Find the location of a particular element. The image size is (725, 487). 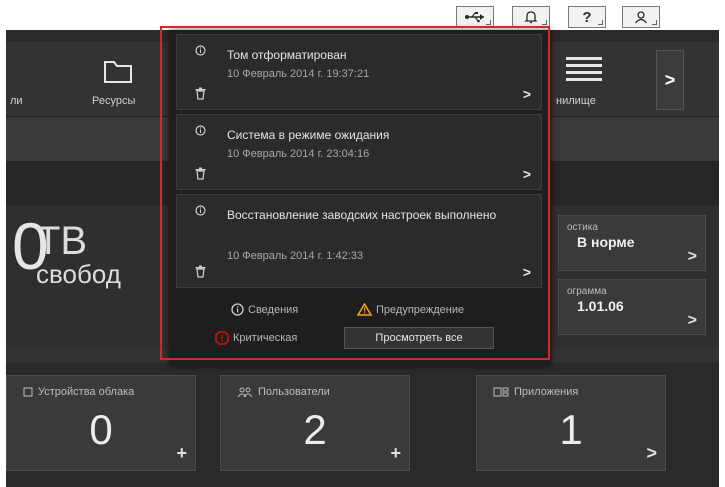

storage-unit: TB is located at coordinates (62, 241).